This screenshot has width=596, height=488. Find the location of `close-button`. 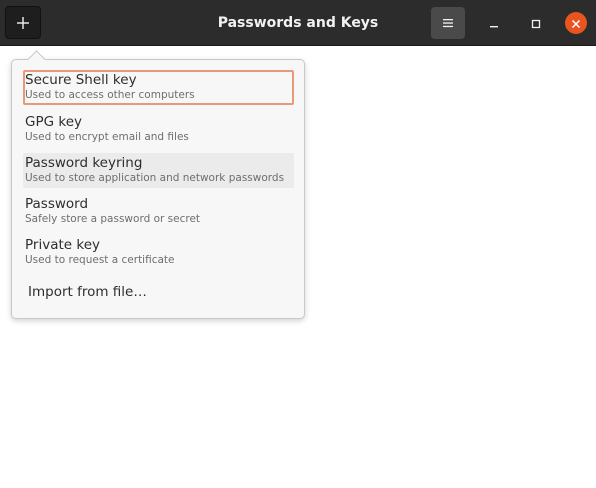

close-button is located at coordinates (576, 23).